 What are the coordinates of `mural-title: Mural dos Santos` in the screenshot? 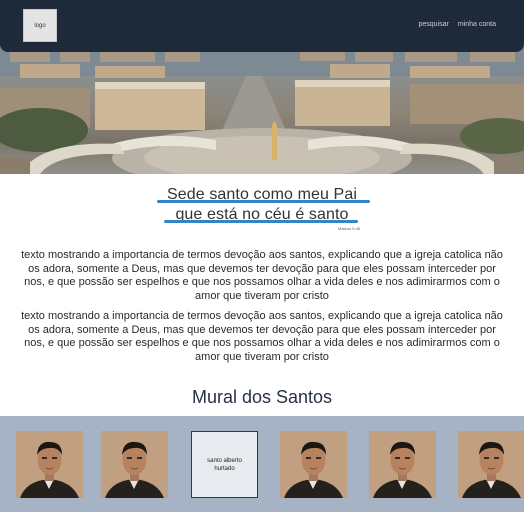 It's located at (262, 397).